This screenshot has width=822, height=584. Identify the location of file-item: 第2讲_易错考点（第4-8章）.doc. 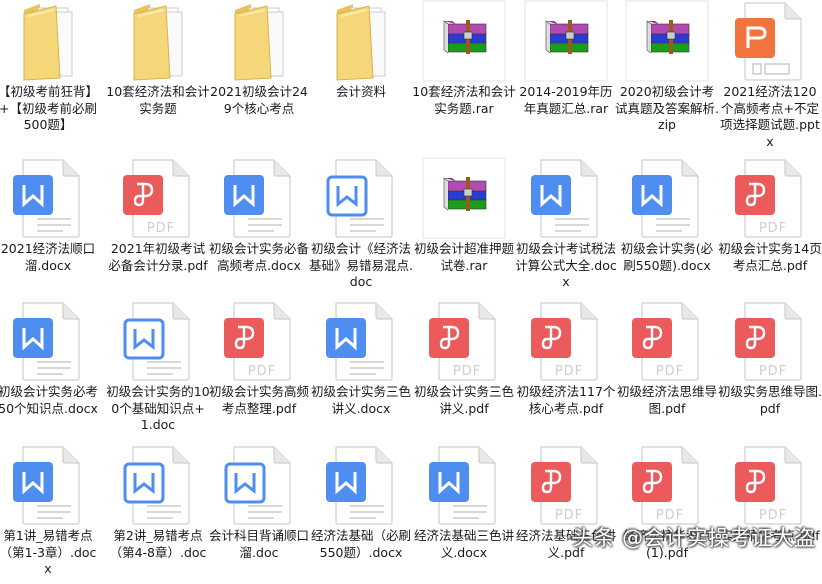
(158, 514).